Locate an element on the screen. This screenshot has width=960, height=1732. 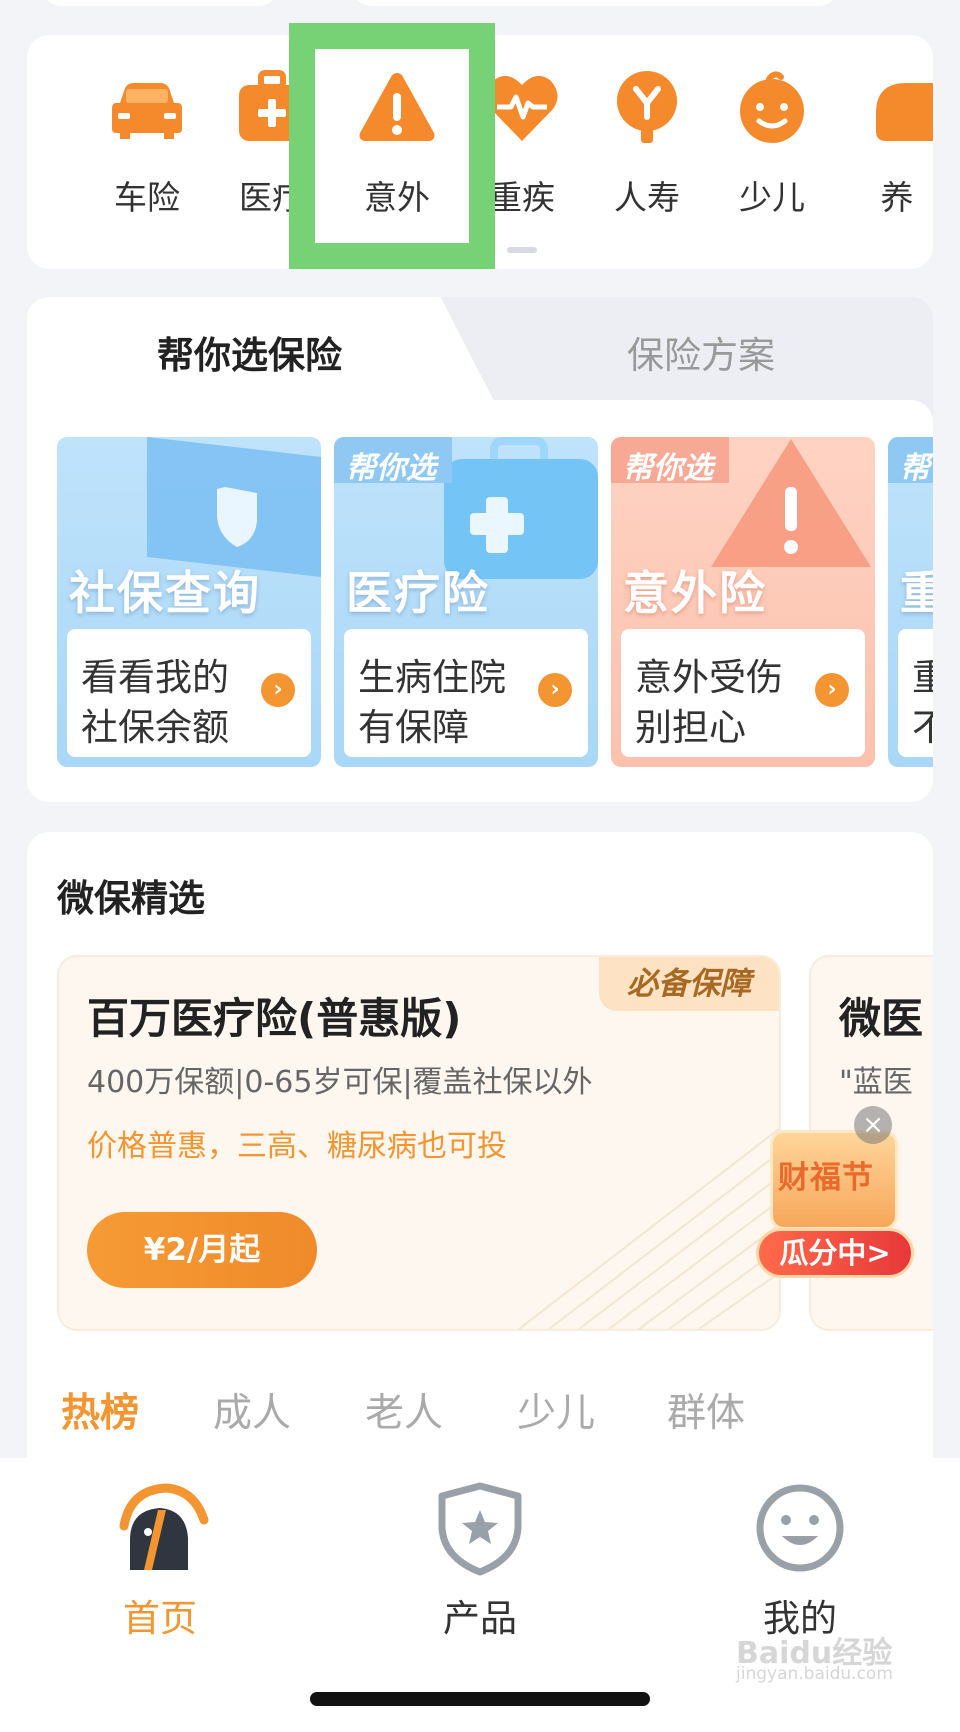
card-line-2: 别担心 is located at coordinates (690, 727).